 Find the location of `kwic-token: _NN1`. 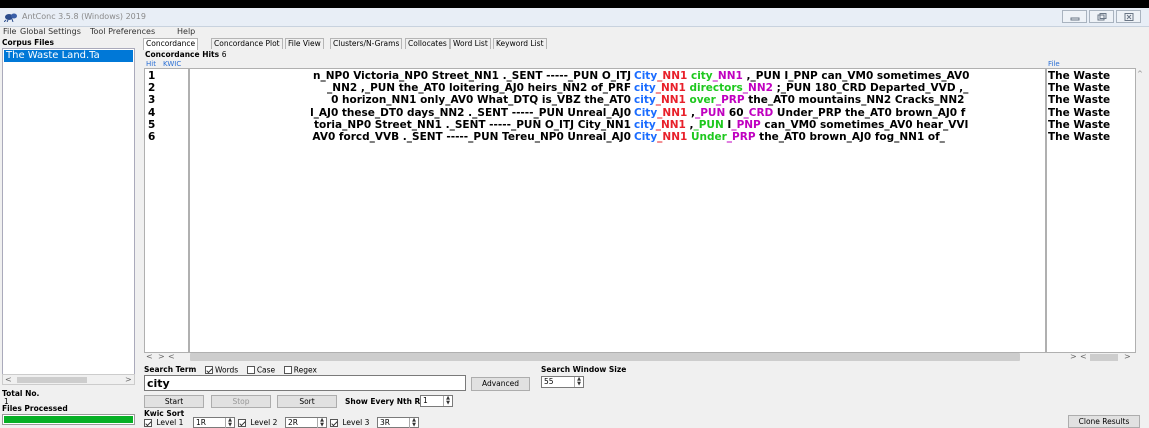

kwic-token: _NN1 is located at coordinates (670, 124).